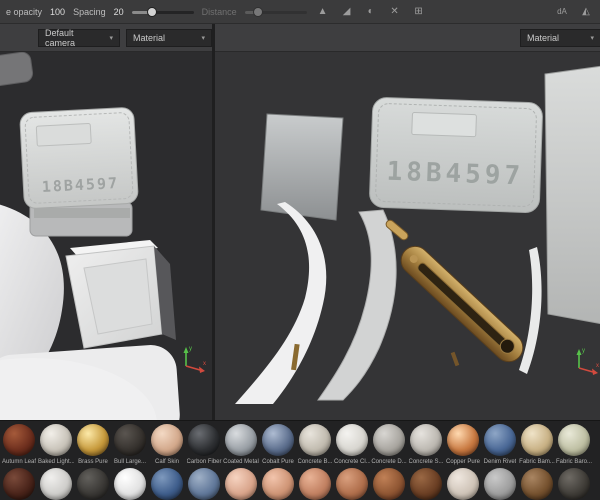 This screenshot has width=600, height=500. What do you see at coordinates (560, 37) in the screenshot?
I see `shading-select-2d: Material ▾` at bounding box center [560, 37].